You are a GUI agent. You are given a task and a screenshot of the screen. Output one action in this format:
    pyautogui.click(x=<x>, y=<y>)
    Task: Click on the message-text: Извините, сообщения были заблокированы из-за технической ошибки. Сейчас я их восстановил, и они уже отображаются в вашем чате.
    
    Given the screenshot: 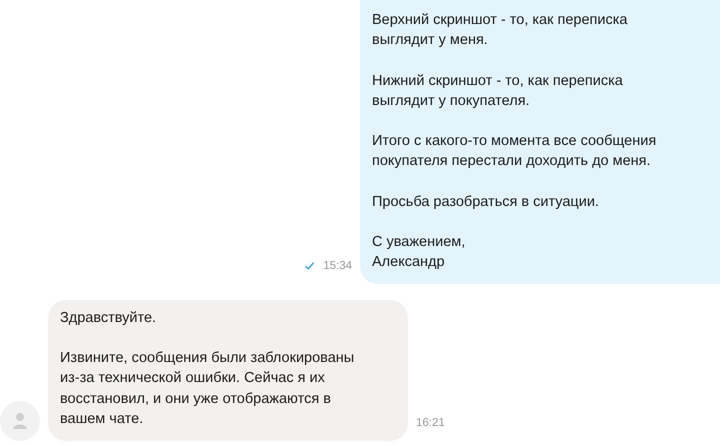 What is the action you would take?
    pyautogui.click(x=208, y=388)
    